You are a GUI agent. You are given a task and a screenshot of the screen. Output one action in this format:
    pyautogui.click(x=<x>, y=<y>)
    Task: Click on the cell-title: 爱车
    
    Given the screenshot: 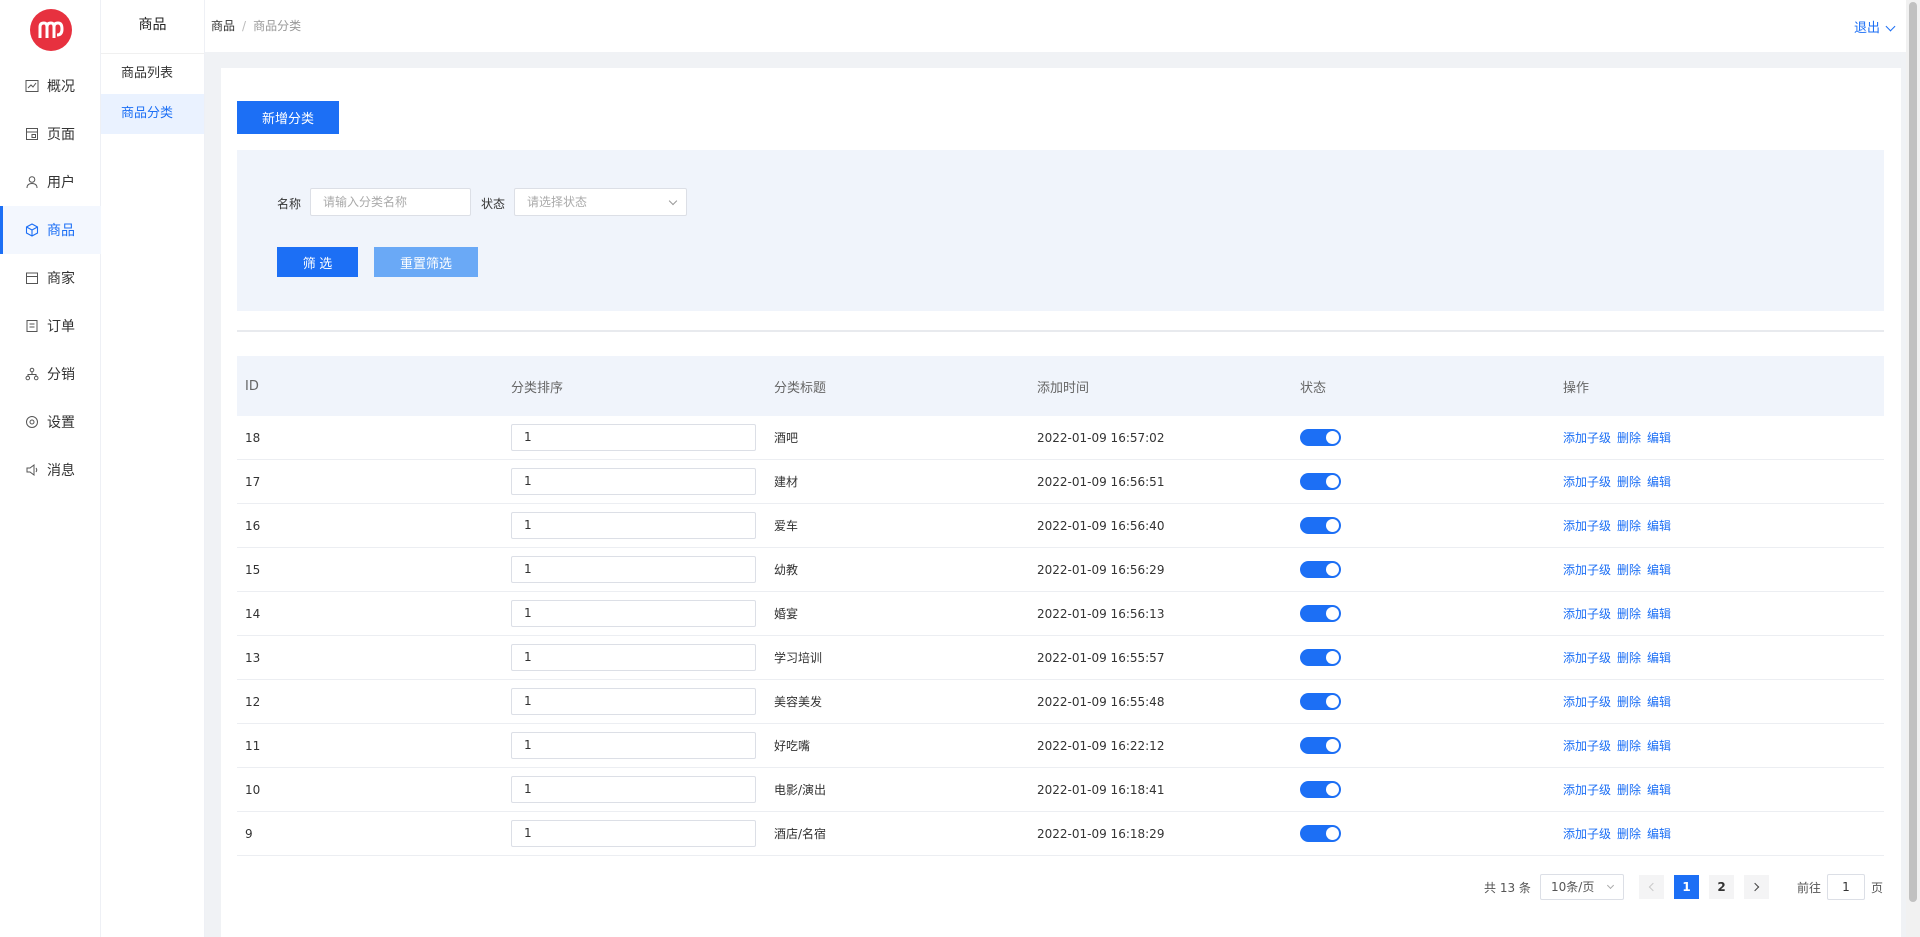 What is the action you would take?
    pyautogui.click(x=786, y=526)
    